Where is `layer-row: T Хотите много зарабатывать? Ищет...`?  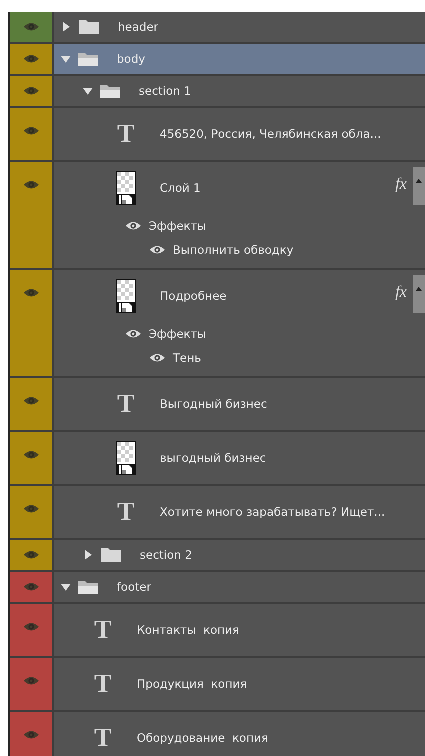 layer-row: T Хотите много зарабатывать? Ищет... is located at coordinates (239, 512).